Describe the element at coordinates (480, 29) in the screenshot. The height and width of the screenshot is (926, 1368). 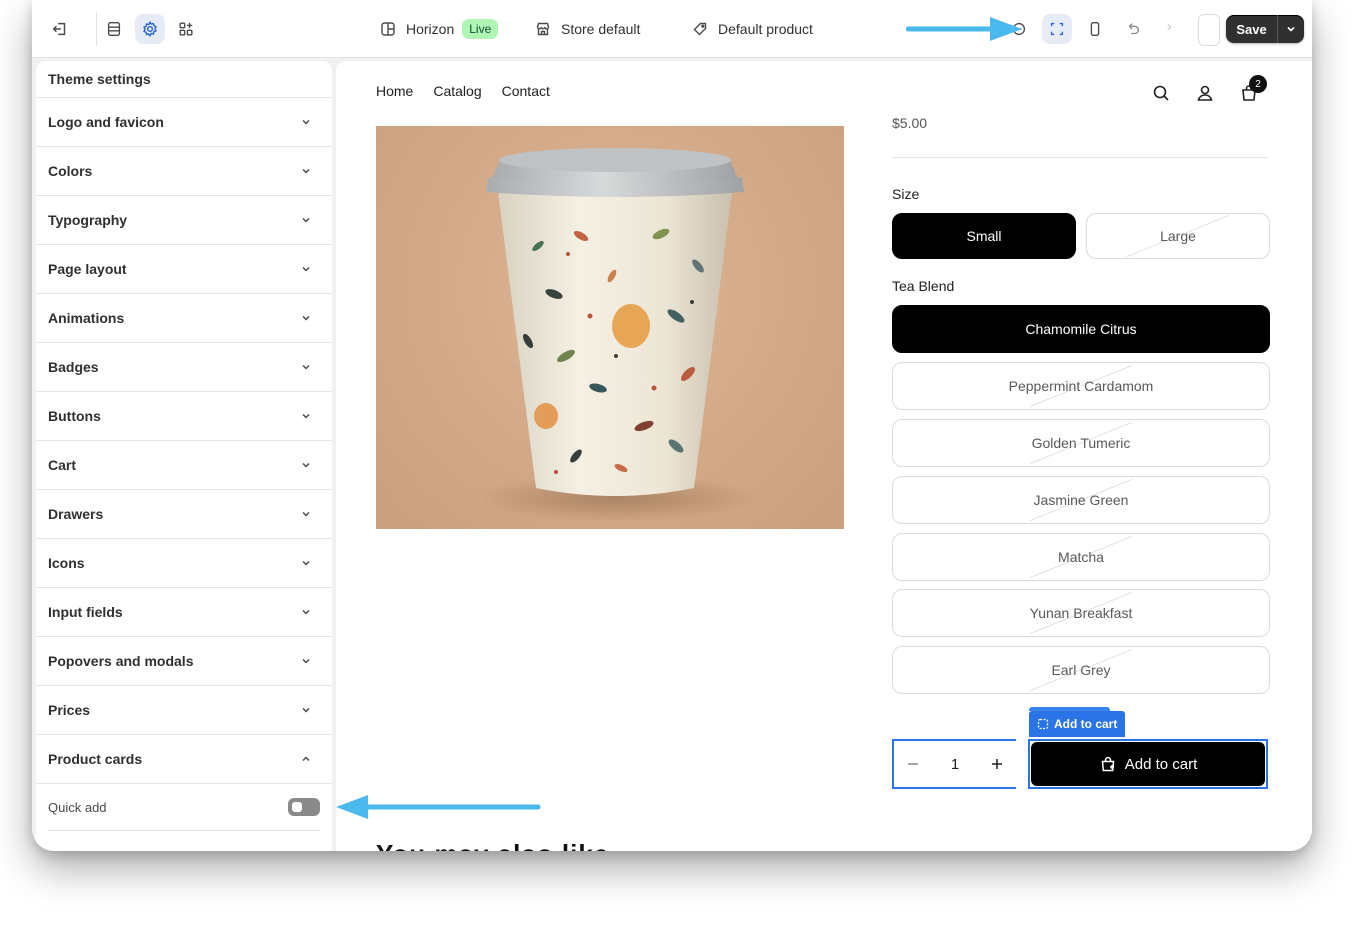
I see `live-badge: Live` at that location.